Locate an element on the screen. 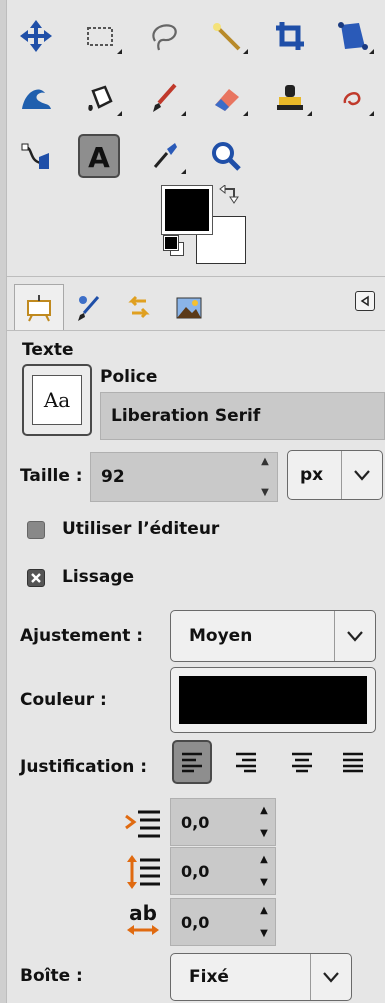 This screenshot has height=1003, width=385. indent-input: 0,0 ▲ ▼ is located at coordinates (223, 822).